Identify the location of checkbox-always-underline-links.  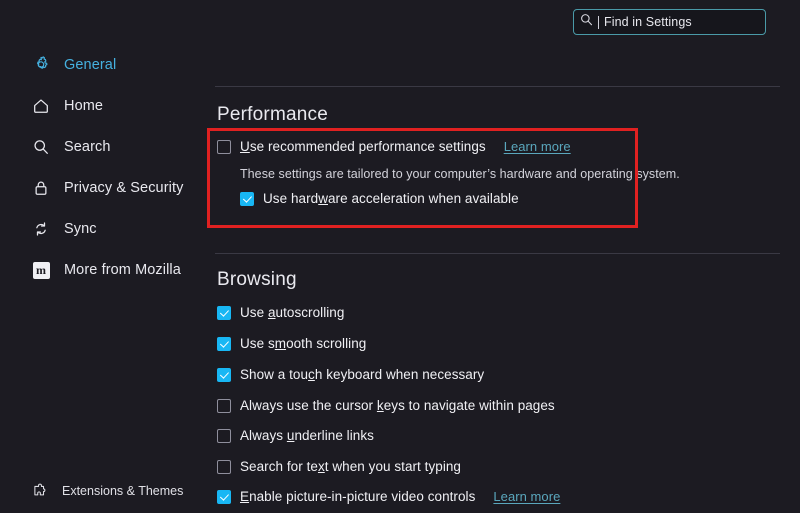
(224, 435).